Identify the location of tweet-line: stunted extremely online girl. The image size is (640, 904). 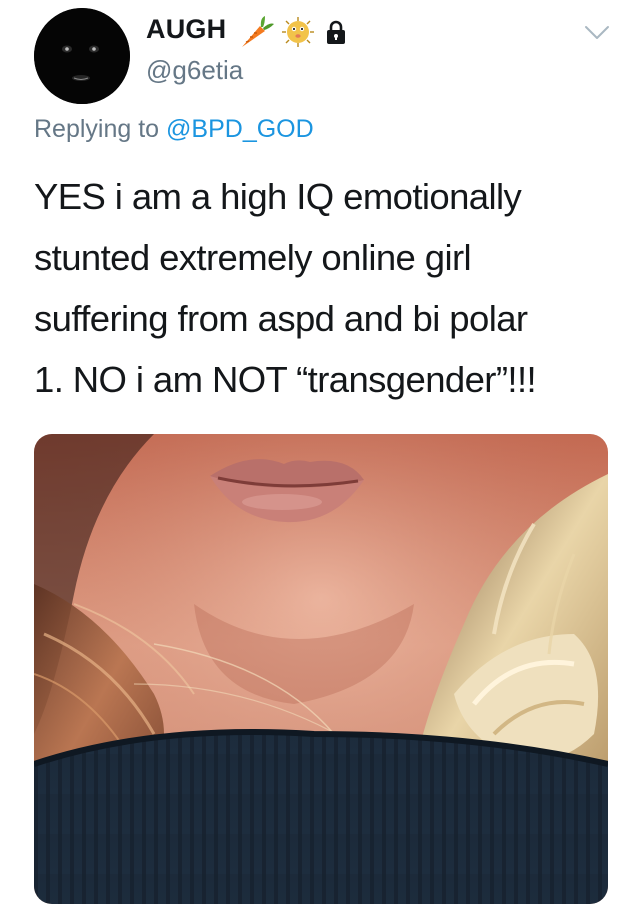
(253, 257).